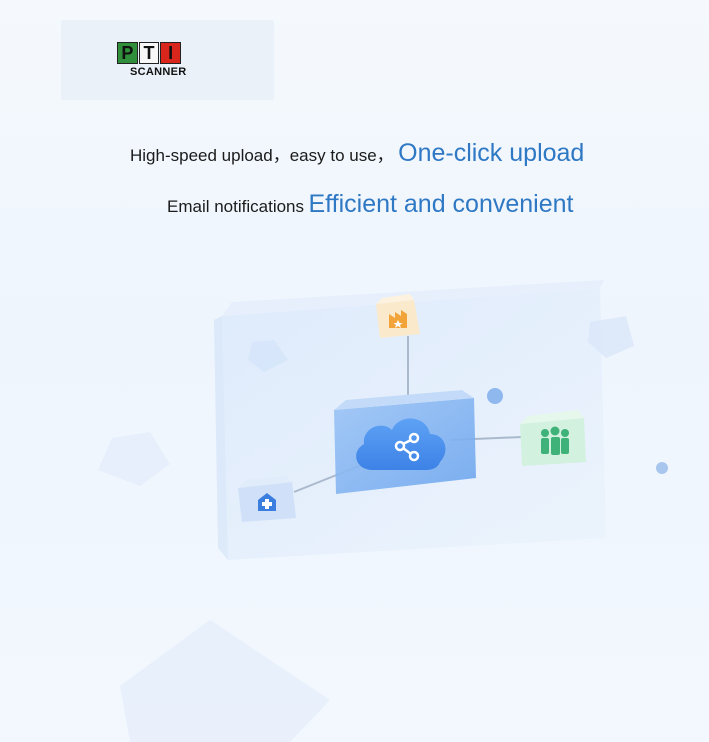 Image resolution: width=709 pixels, height=742 pixels. What do you see at coordinates (267, 499) in the screenshot?
I see `hospital-icon` at bounding box center [267, 499].